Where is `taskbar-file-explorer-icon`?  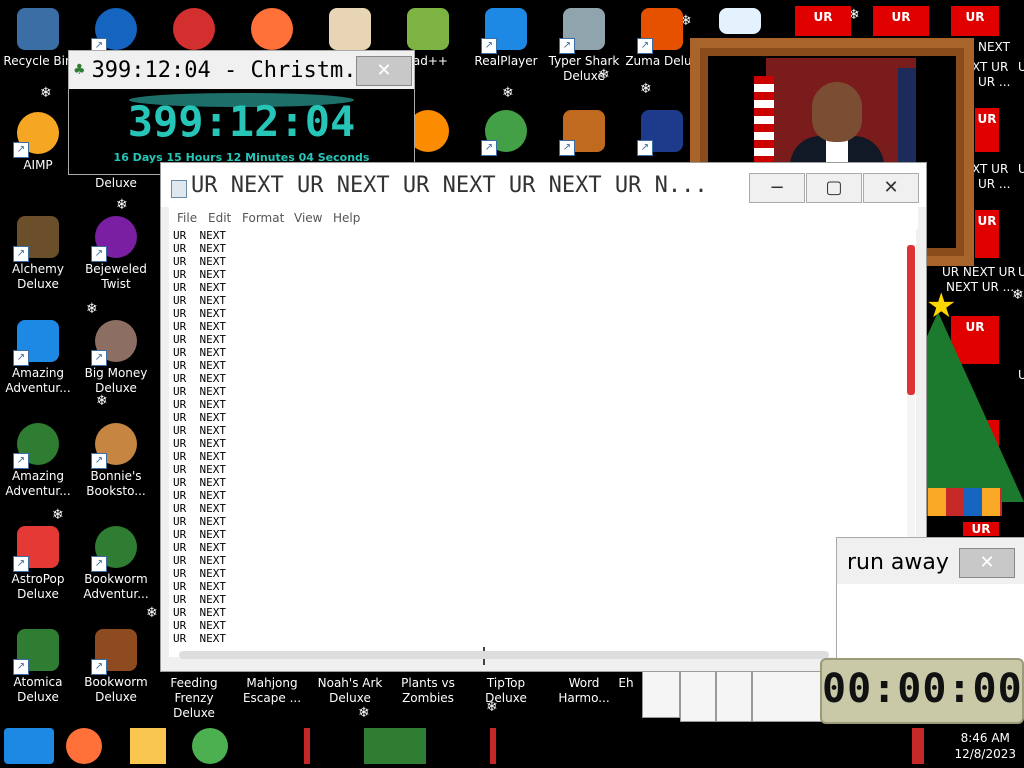 taskbar-file-explorer-icon is located at coordinates (148, 746).